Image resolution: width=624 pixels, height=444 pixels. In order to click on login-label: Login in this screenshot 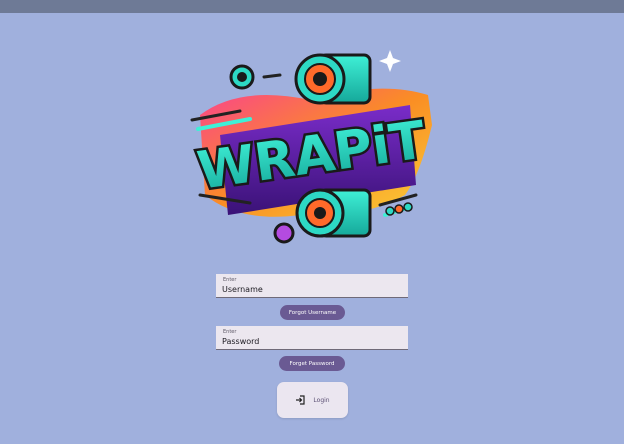, I will do `click(321, 400)`.